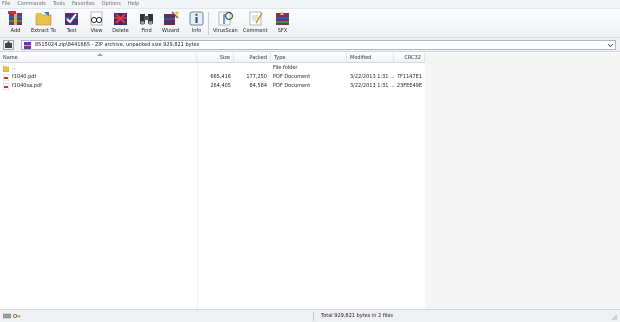 The image size is (620, 322). Describe the element at coordinates (610, 45) in the screenshot. I see `chevron-down-icon` at that location.